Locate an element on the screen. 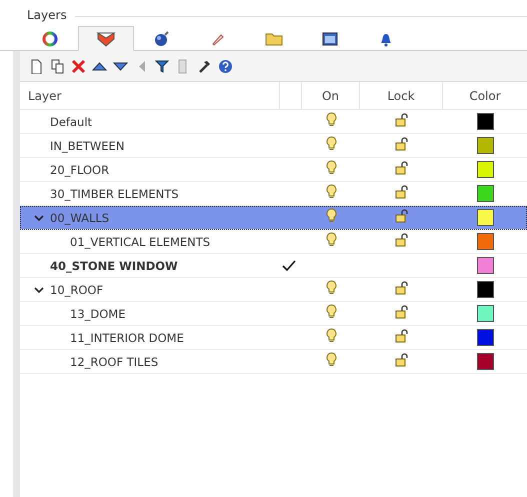 The width and height of the screenshot is (527, 497). layers-icon is located at coordinates (106, 39).